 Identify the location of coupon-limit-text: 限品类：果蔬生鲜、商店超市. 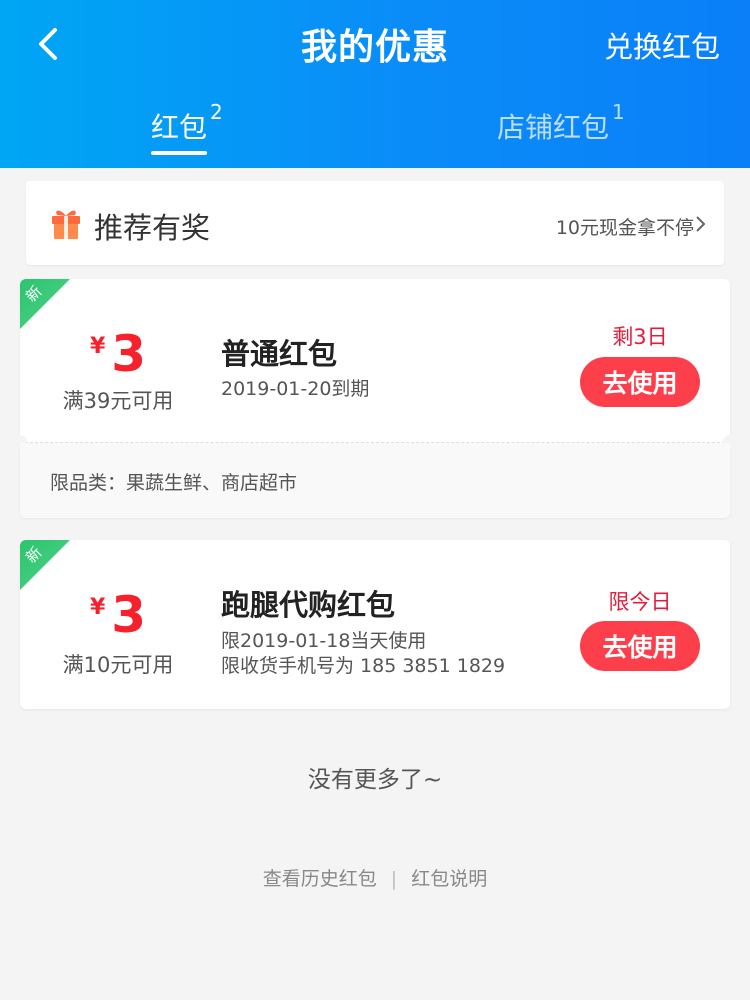
(174, 483).